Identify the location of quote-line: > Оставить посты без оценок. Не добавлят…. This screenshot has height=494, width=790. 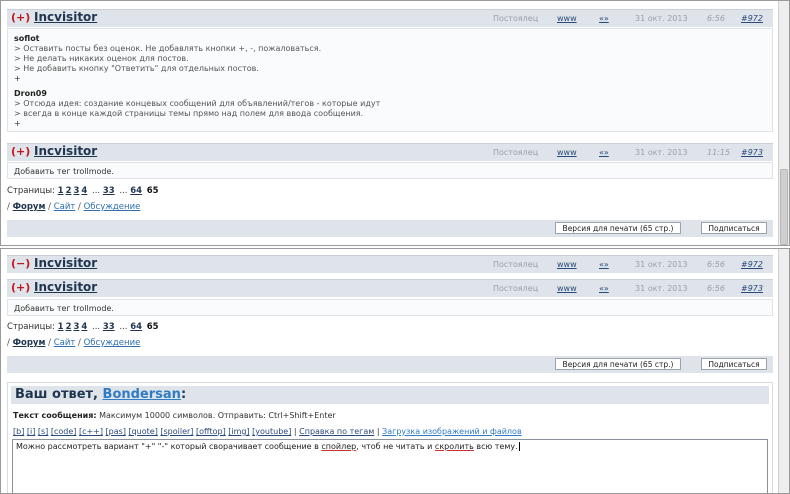
(168, 48).